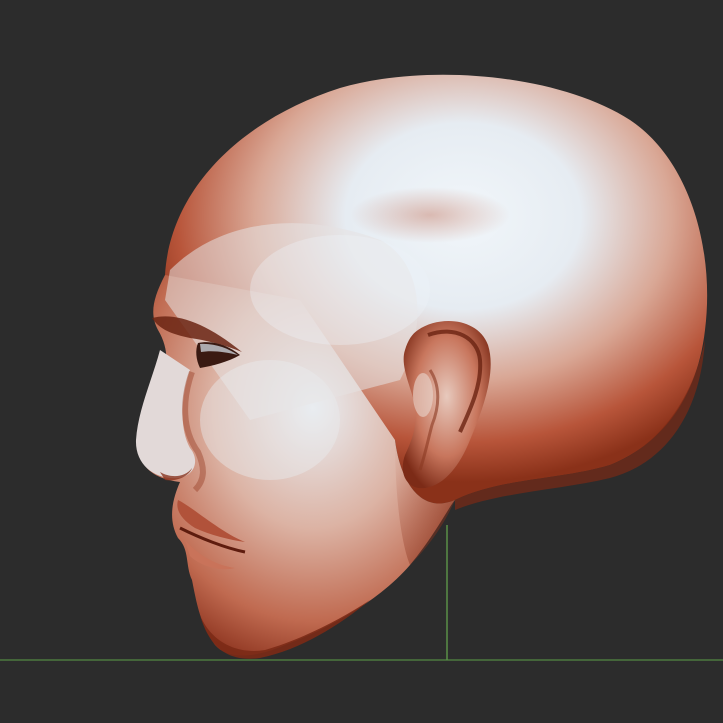 This screenshot has width=723, height=723. Describe the element at coordinates (270, 420) in the screenshot. I see `cheek-highlight` at that location.